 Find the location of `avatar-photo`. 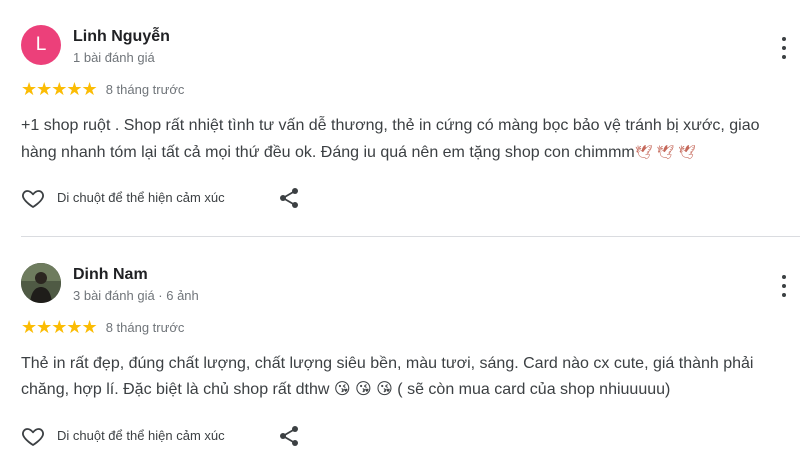

avatar-photo is located at coordinates (41, 283).